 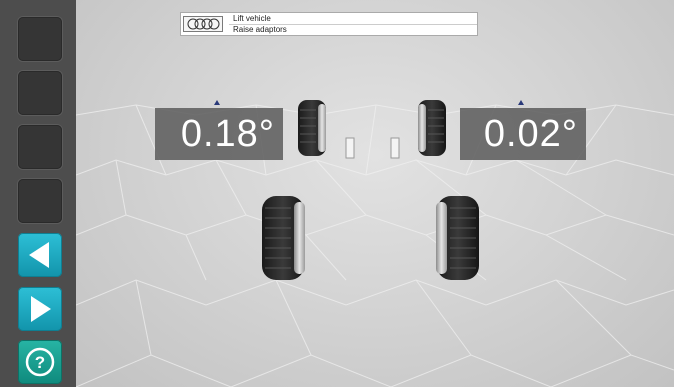 I want to click on left-sensor-head, so click(x=350, y=148).